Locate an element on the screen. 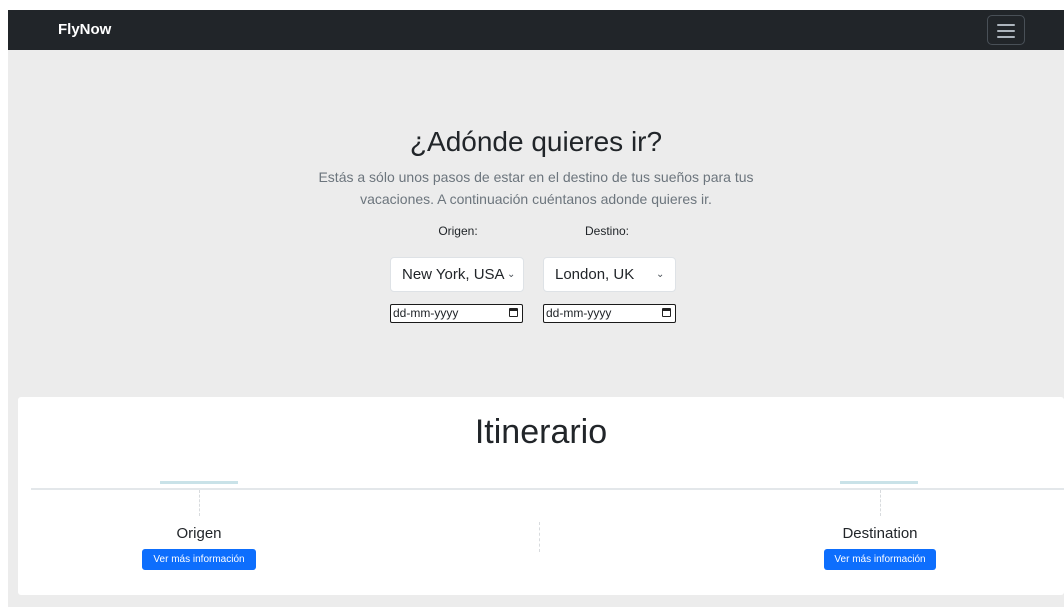  origin-select-value: New York, USA is located at coordinates (453, 274).